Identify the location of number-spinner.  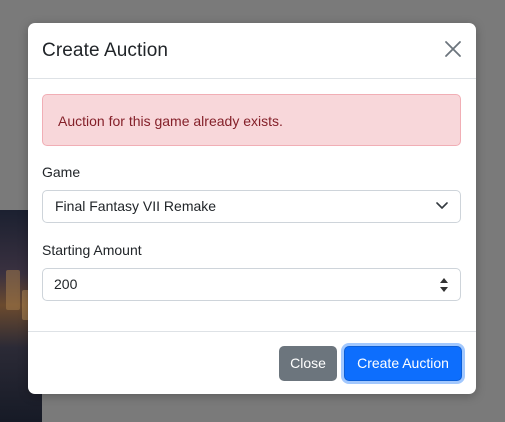
(444, 285).